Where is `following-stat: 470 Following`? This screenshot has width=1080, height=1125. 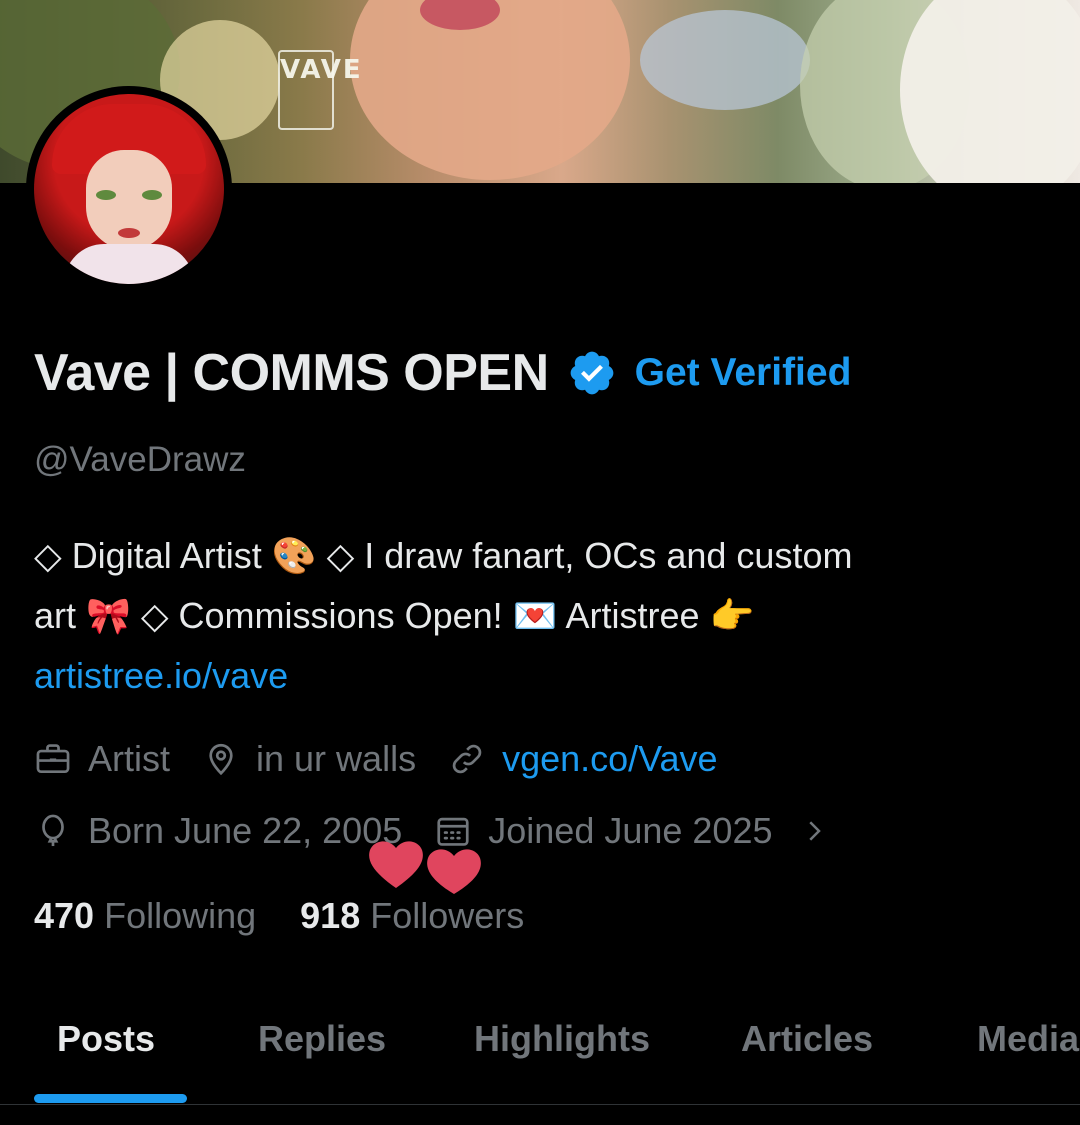 following-stat: 470 Following is located at coordinates (145, 916).